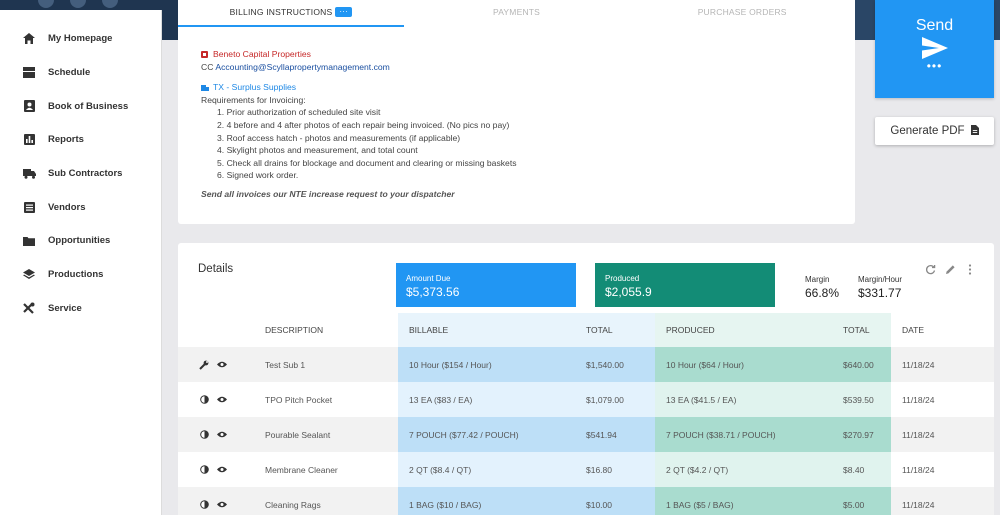 This screenshot has width=1000, height=515. Describe the element at coordinates (326, 330) in the screenshot. I see `column-header-description: DESCRIPTION` at that location.